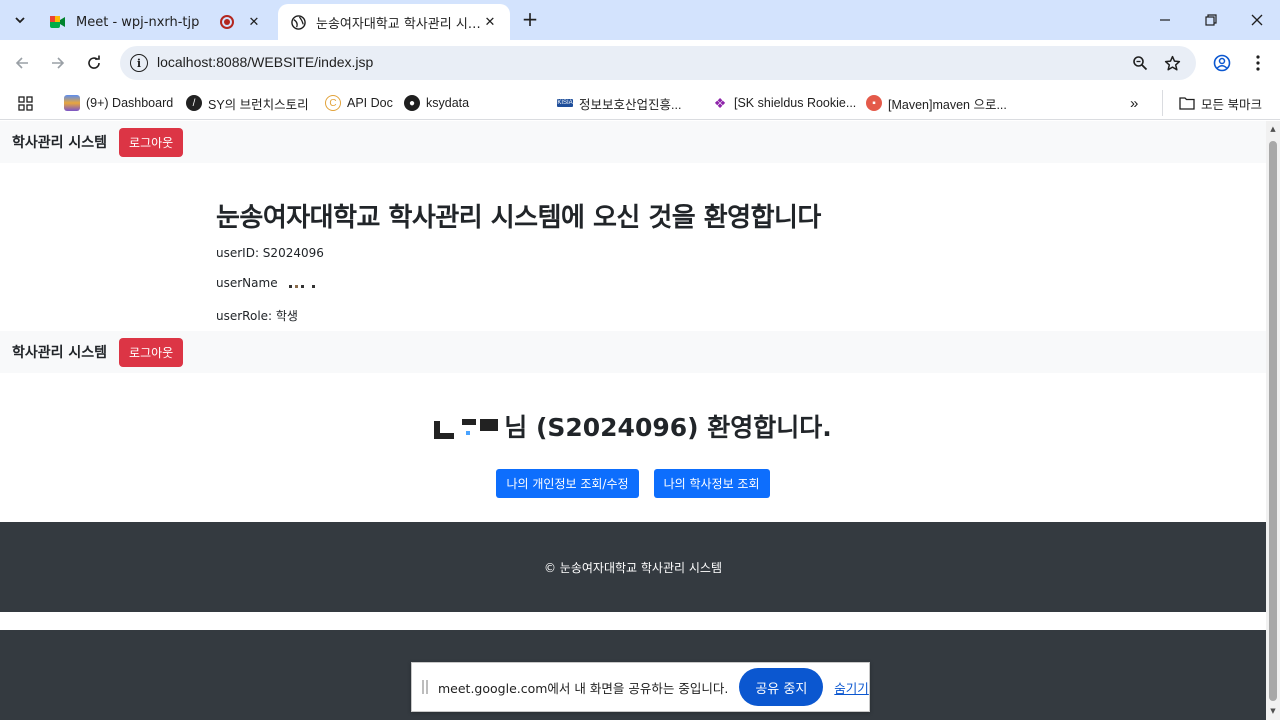 This screenshot has height=720, width=1280. I want to click on bookmark-api-doc: C API Doc, so click(359, 103).